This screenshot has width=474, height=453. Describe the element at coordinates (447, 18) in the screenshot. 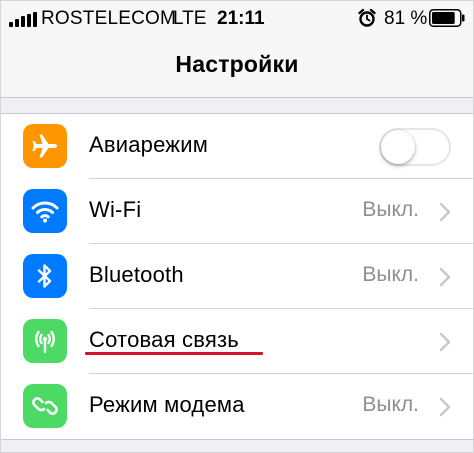

I see `battery-icon` at that location.